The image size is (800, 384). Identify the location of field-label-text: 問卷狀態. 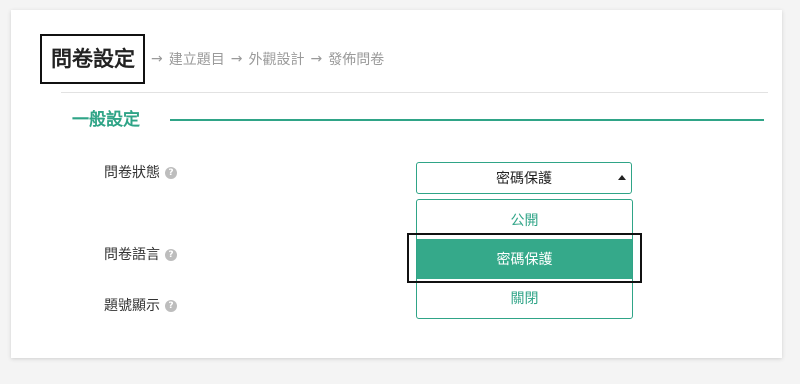
(132, 173).